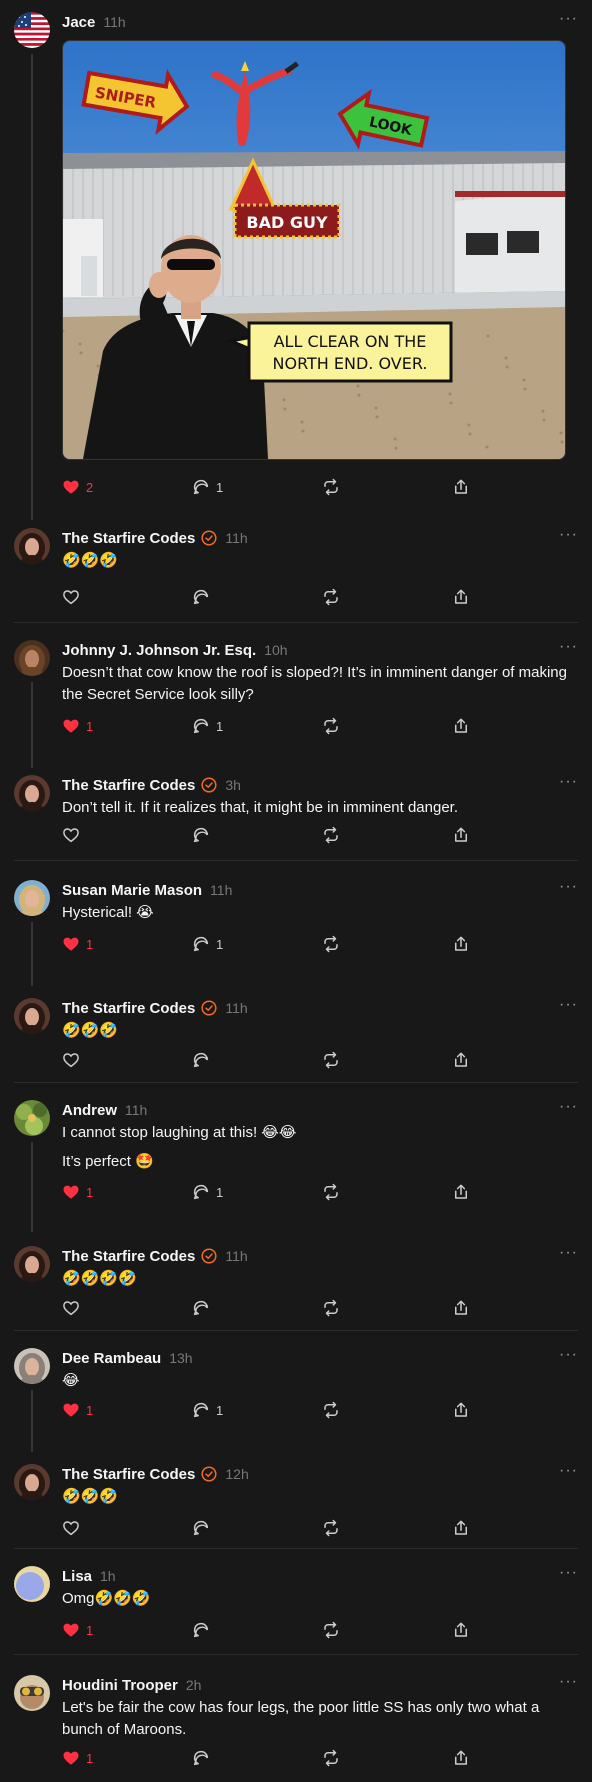 This screenshot has width=592, height=1782. I want to click on post-text: 😂, so click(71, 1380).